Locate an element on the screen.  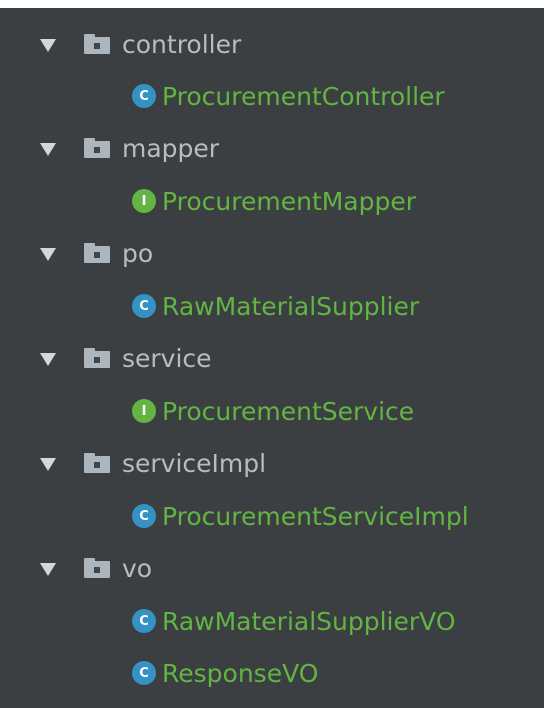
tree-class-raw-material-supplier-vo: C RawMaterialSupplierVO is located at coordinates (272, 621).